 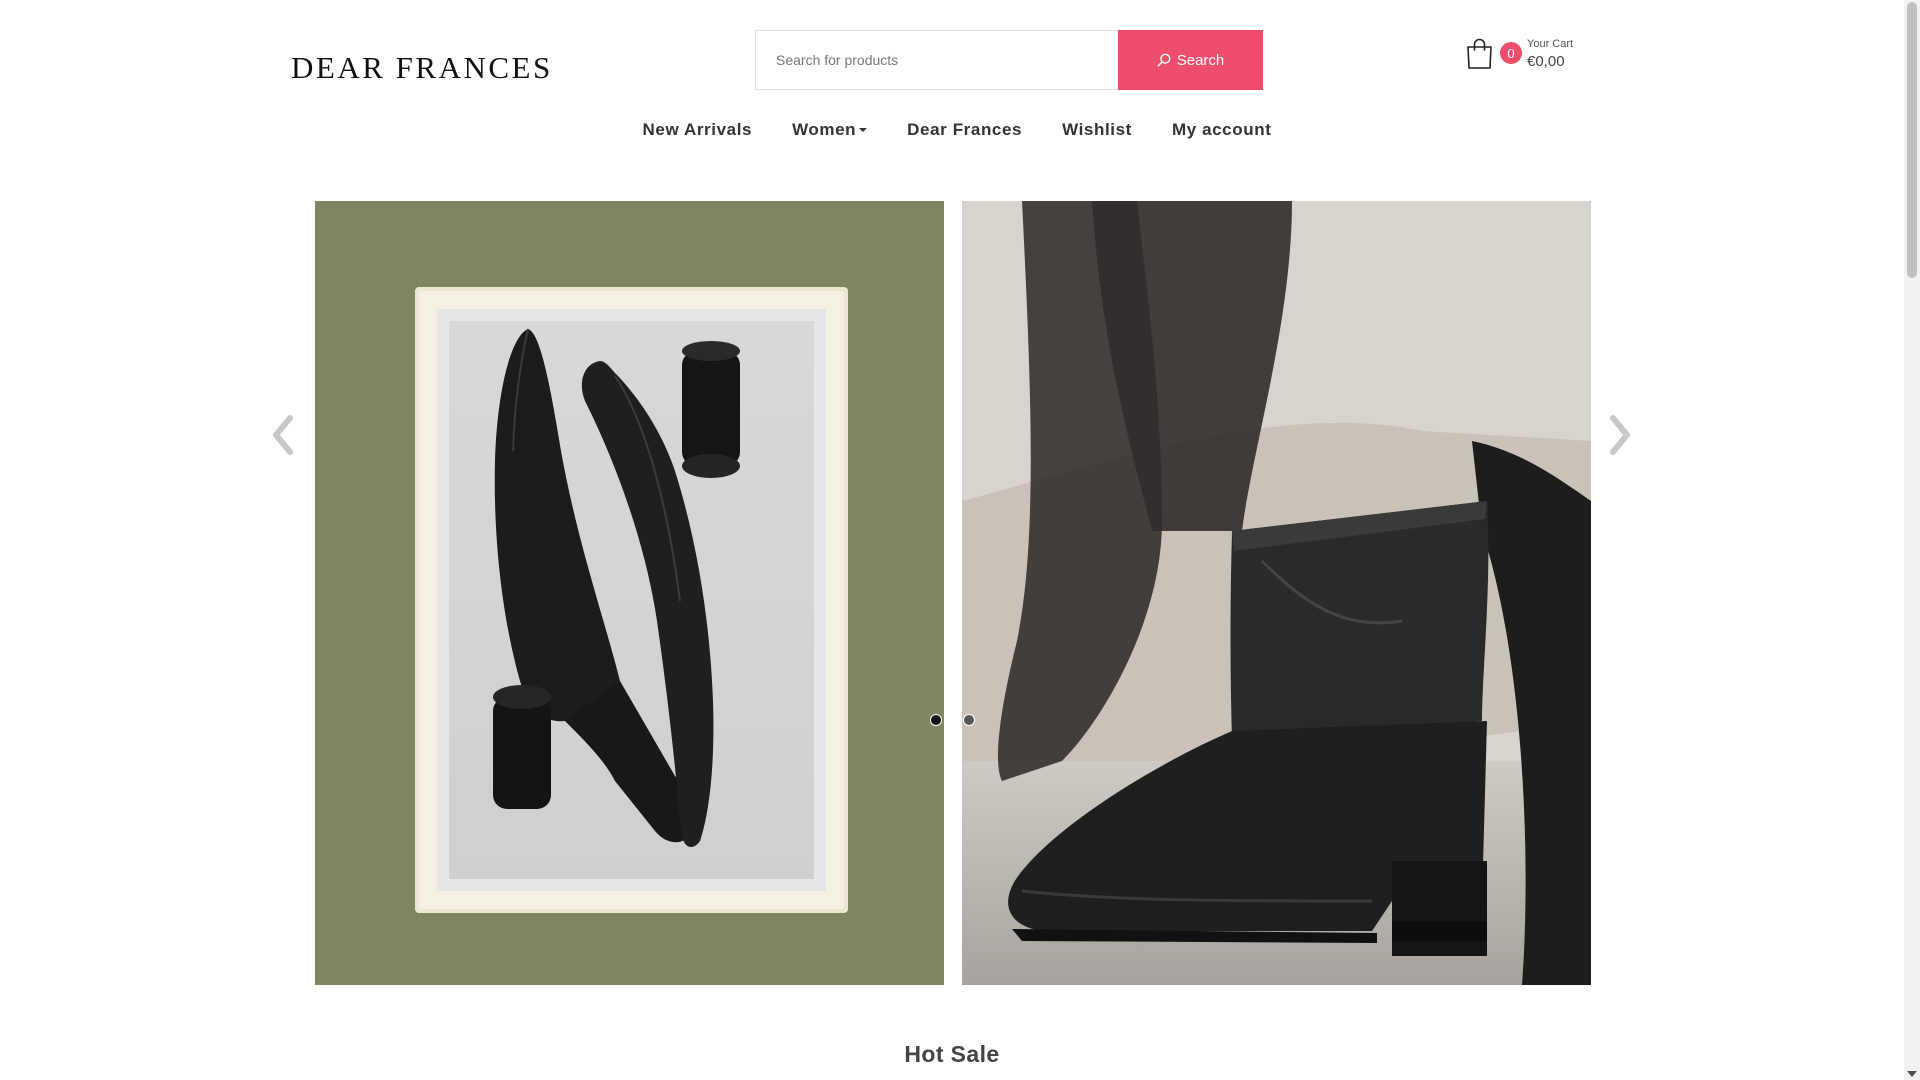 What do you see at coordinates (1912, 140) in the screenshot?
I see `scrollbar-thumb` at bounding box center [1912, 140].